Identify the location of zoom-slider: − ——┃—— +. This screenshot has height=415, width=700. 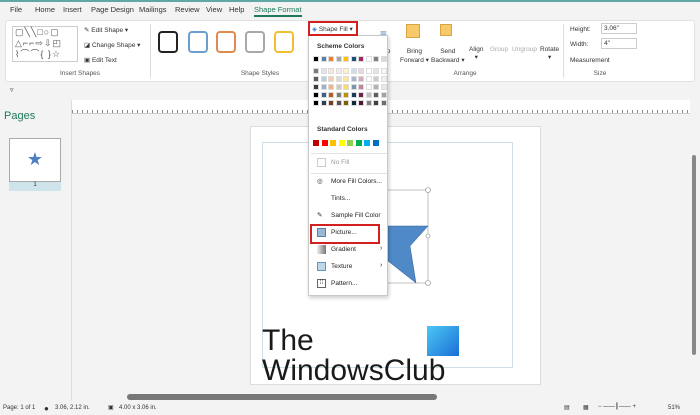
(617, 406).